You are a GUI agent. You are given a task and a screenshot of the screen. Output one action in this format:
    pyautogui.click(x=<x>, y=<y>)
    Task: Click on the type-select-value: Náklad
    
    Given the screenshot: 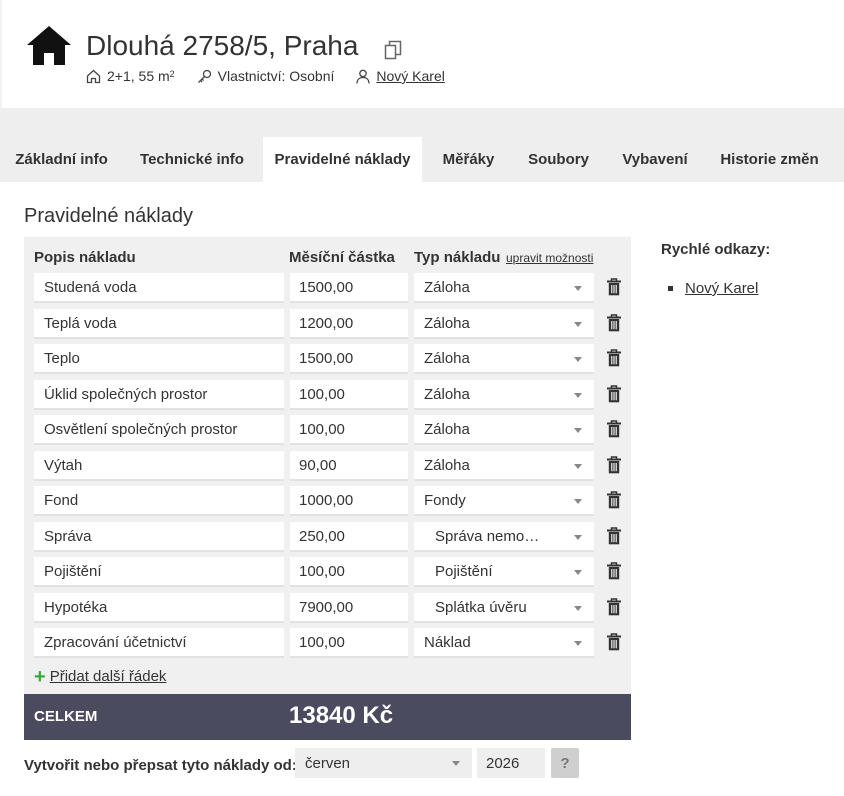 What is the action you would take?
    pyautogui.click(x=447, y=642)
    